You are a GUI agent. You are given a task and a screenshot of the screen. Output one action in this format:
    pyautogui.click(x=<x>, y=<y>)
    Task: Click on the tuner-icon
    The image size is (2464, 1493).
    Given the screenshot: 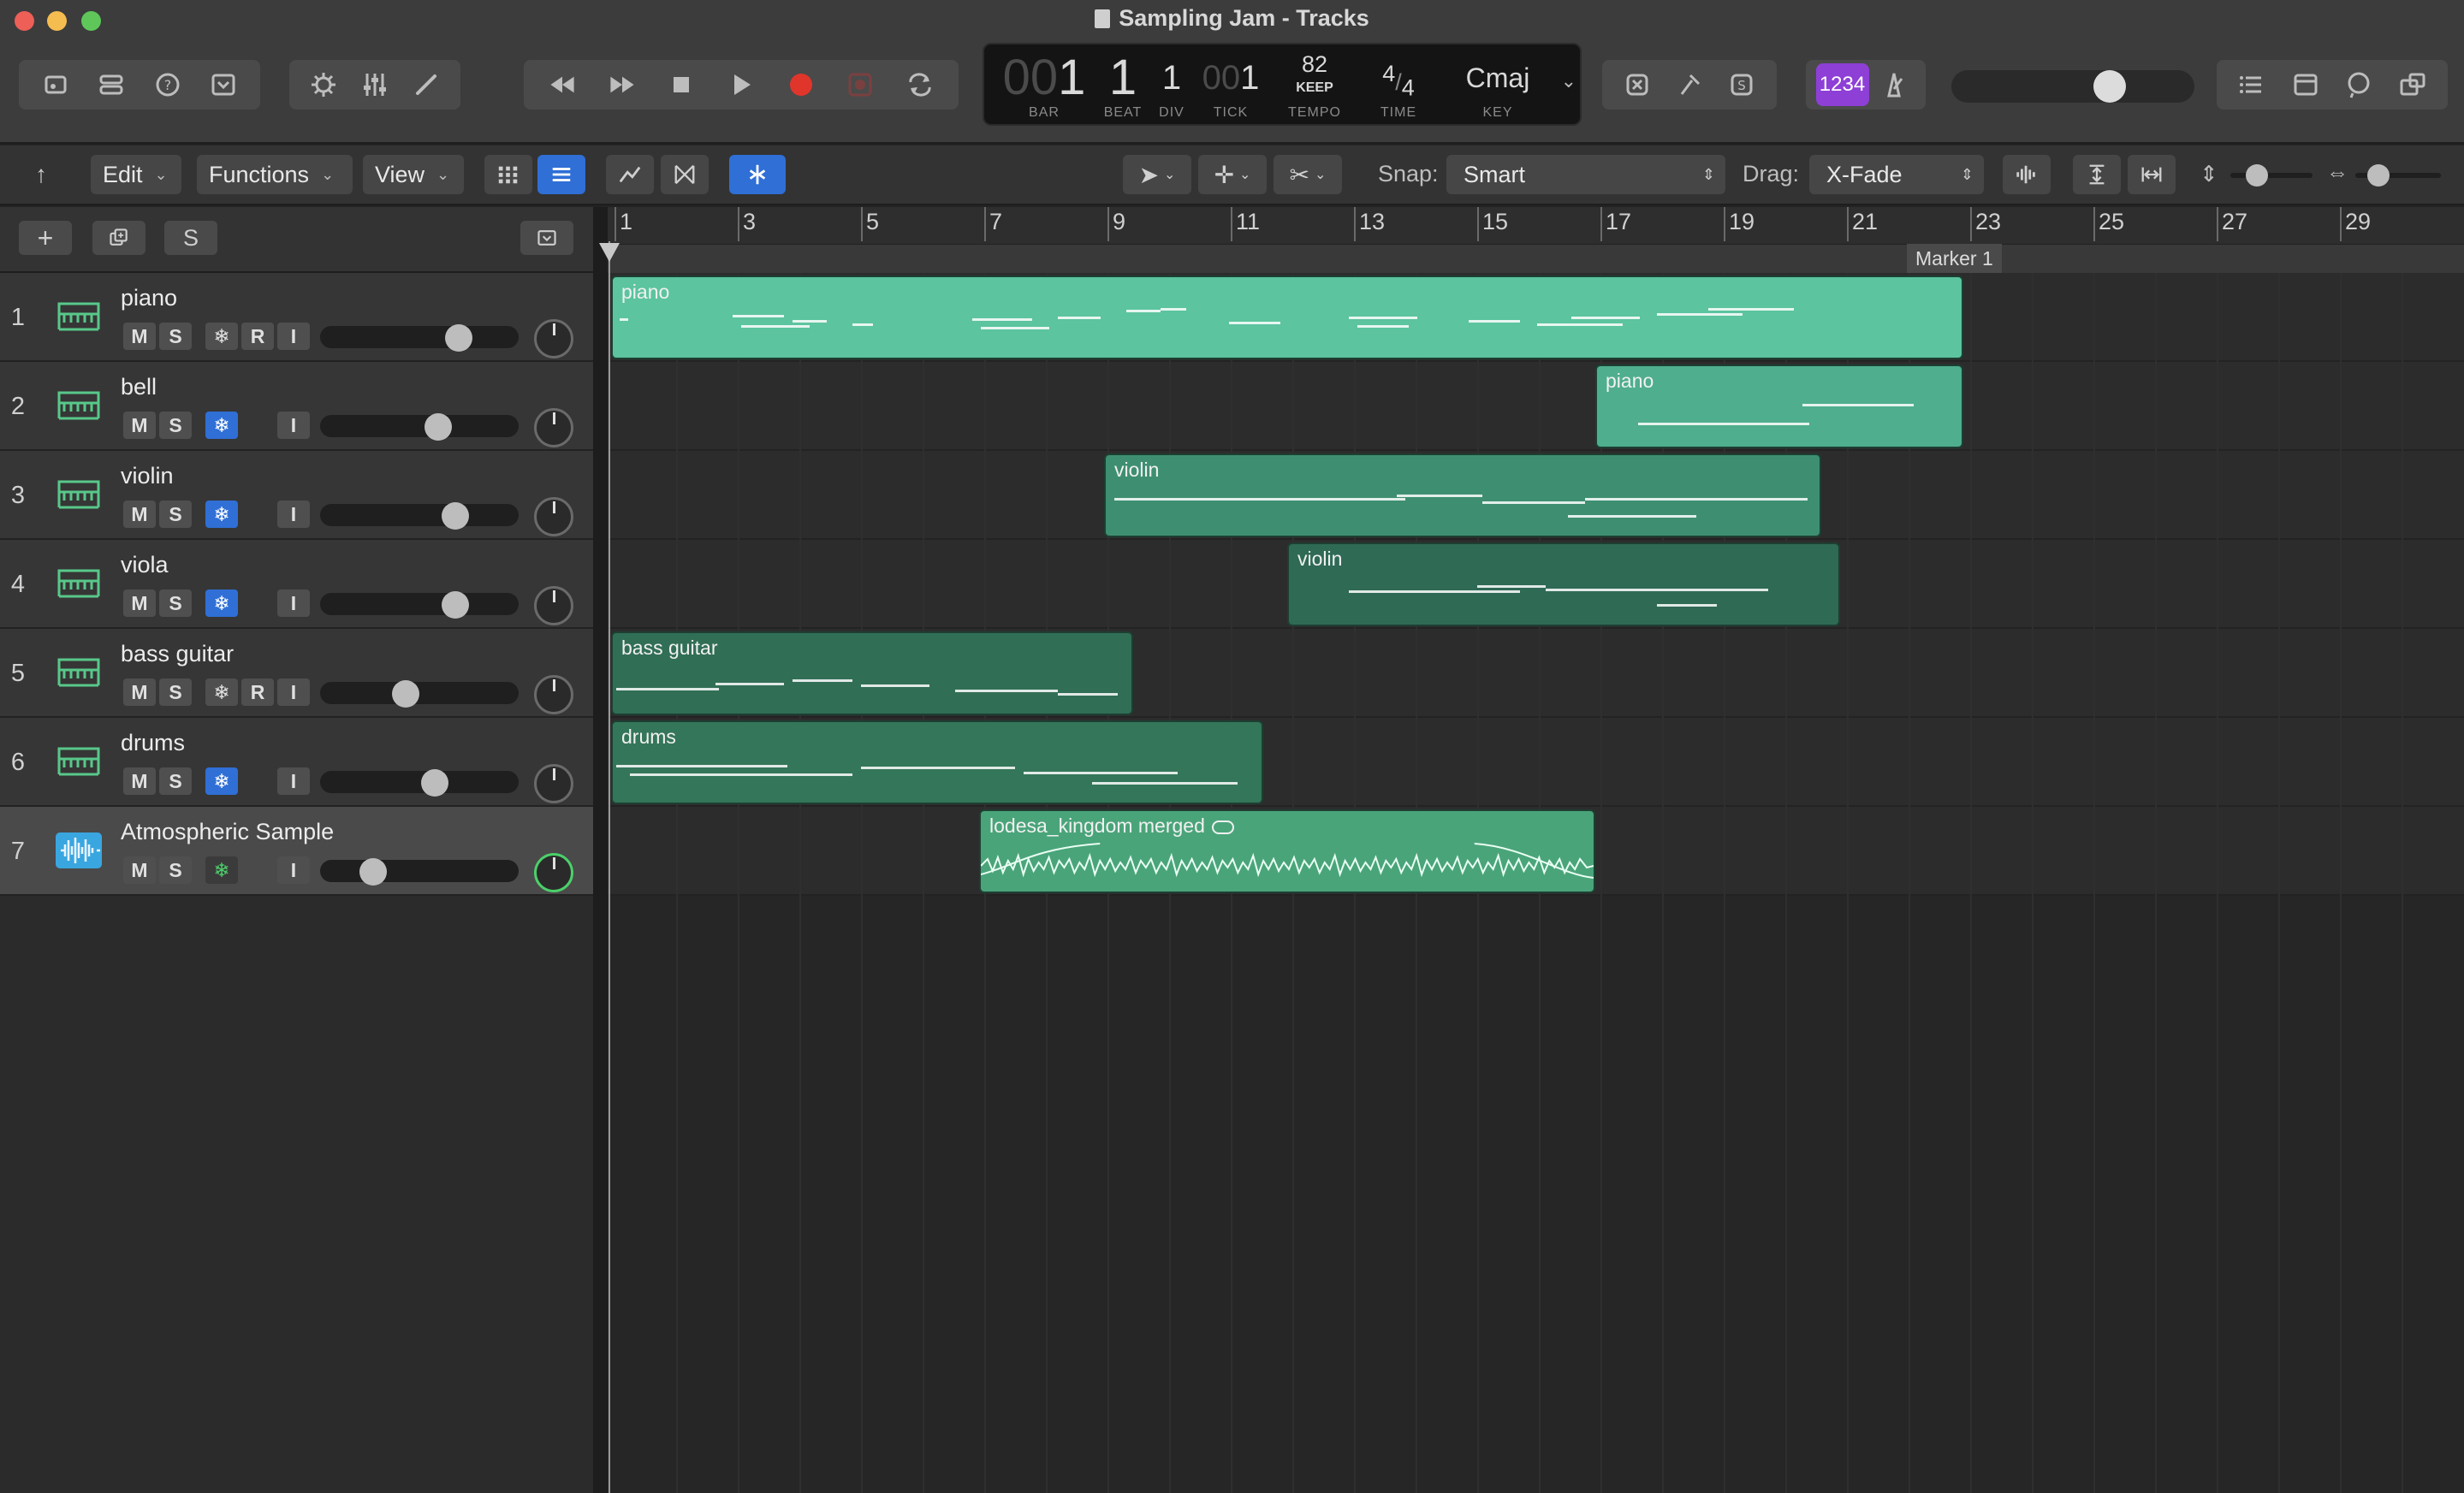 What is the action you would take?
    pyautogui.click(x=1689, y=84)
    